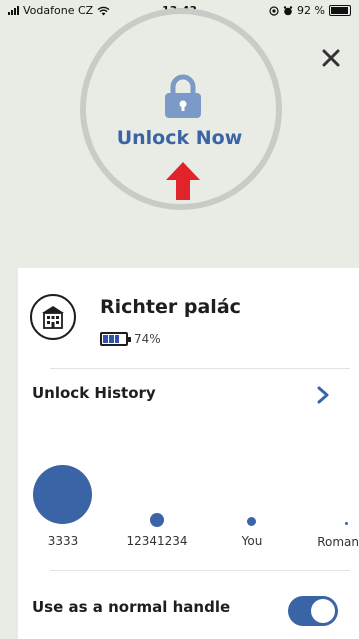  Describe the element at coordinates (179, 138) in the screenshot. I see `unlock-now-label: Unlock Now` at that location.